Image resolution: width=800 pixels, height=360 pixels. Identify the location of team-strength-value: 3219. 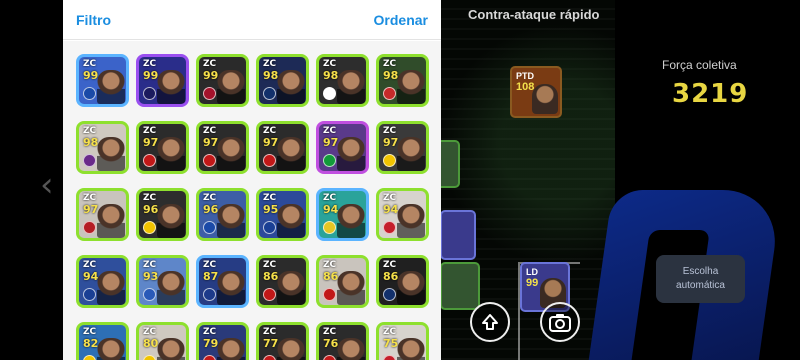
(710, 94).